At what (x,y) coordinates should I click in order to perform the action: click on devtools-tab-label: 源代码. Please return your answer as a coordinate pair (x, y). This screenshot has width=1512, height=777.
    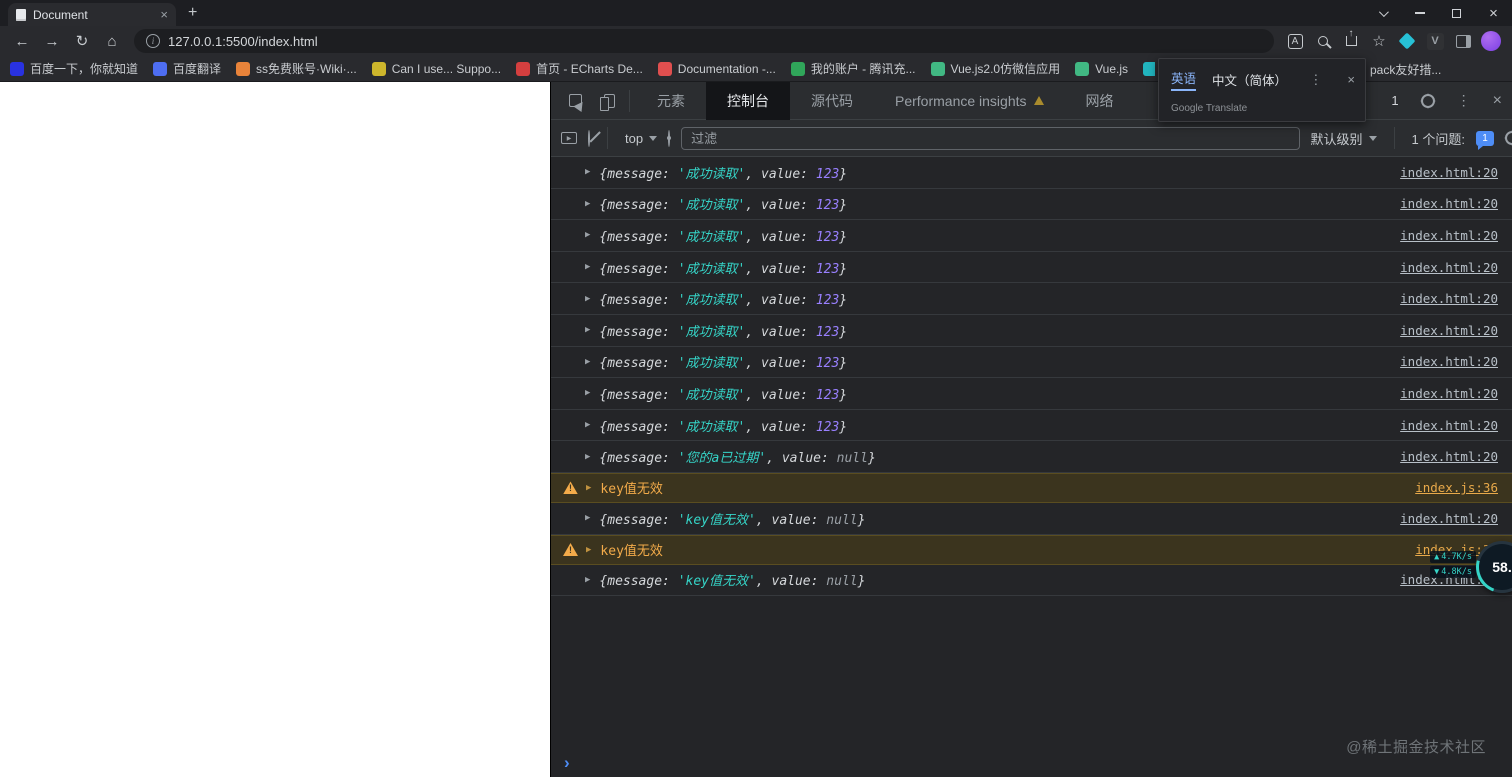
    Looking at the image, I should click on (832, 100).